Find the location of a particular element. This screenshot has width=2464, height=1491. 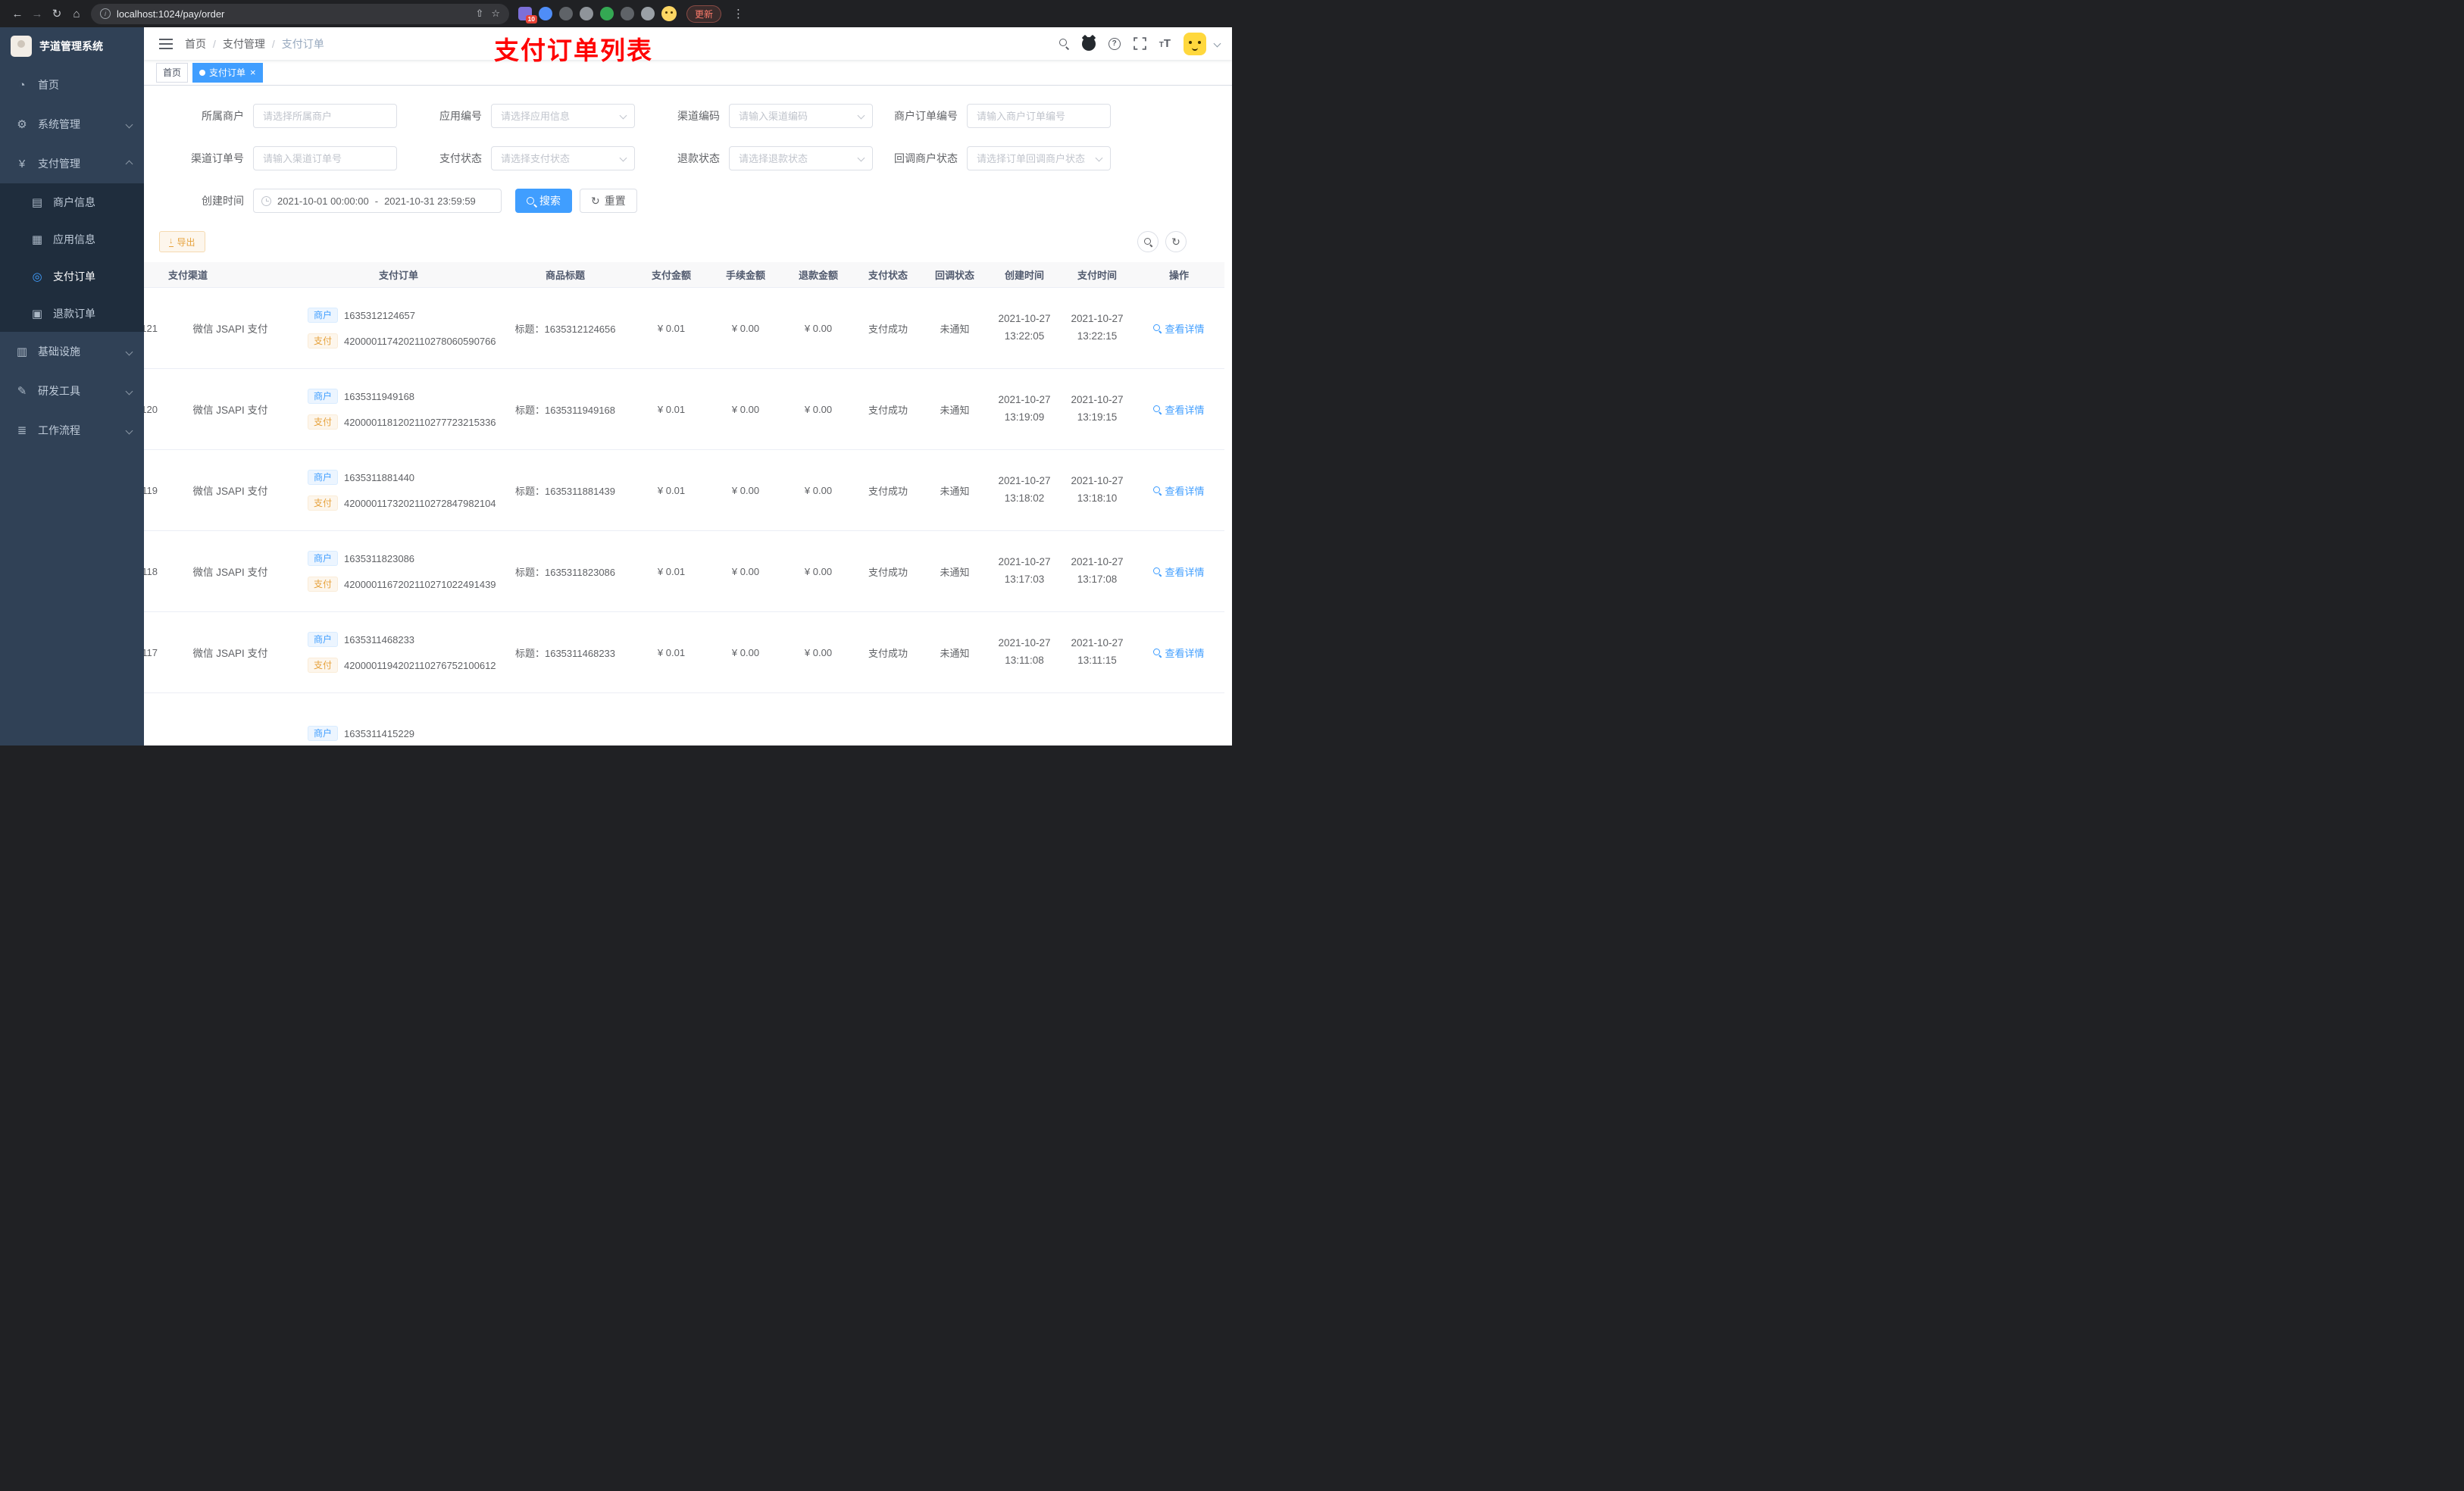

bookmark-star-icon: ☆ is located at coordinates (495, 14).